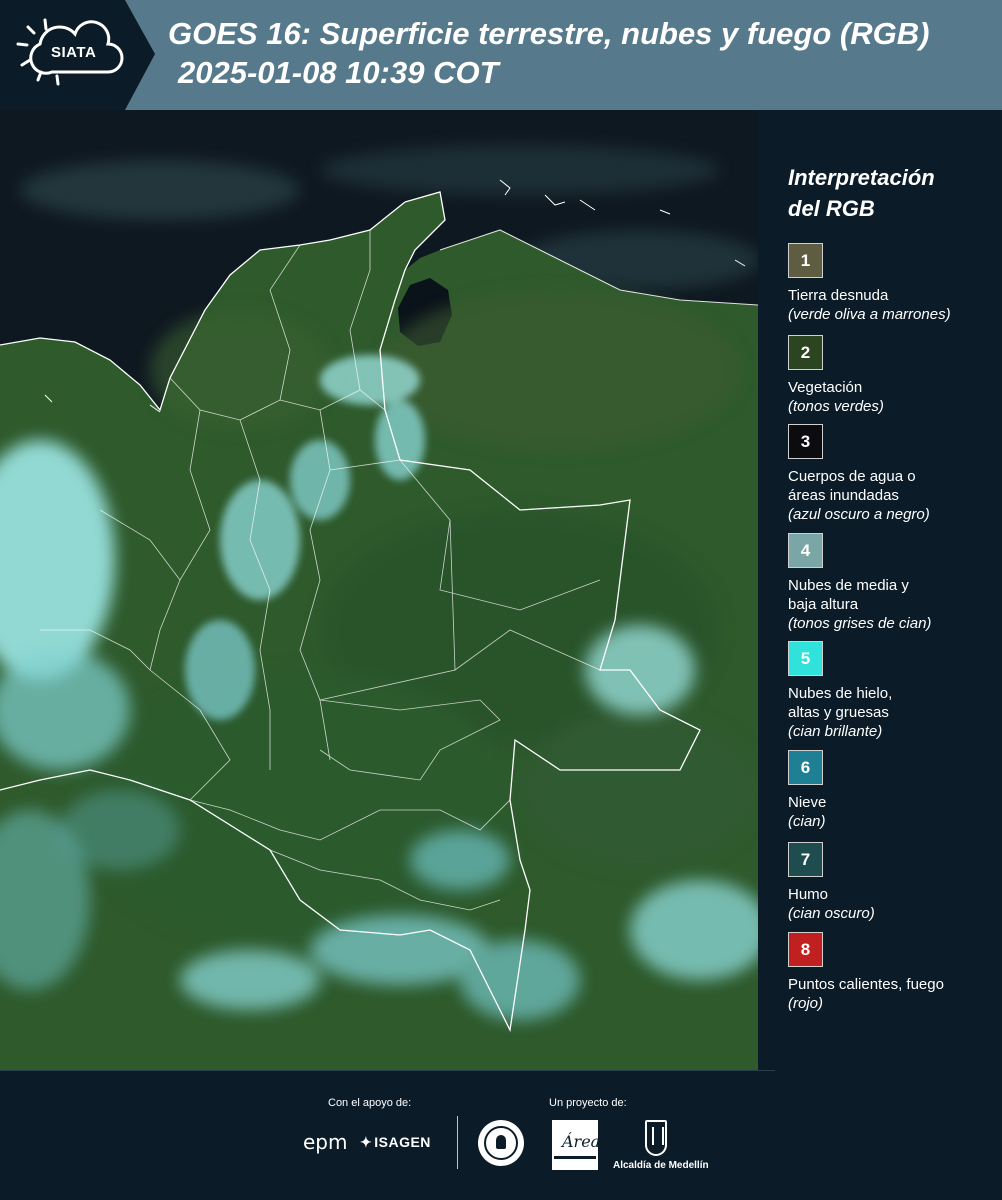 The width and height of the screenshot is (1002, 1200). Describe the element at coordinates (859, 514) in the screenshot. I see `legend-hint: (azul oscuro a negro)` at that location.